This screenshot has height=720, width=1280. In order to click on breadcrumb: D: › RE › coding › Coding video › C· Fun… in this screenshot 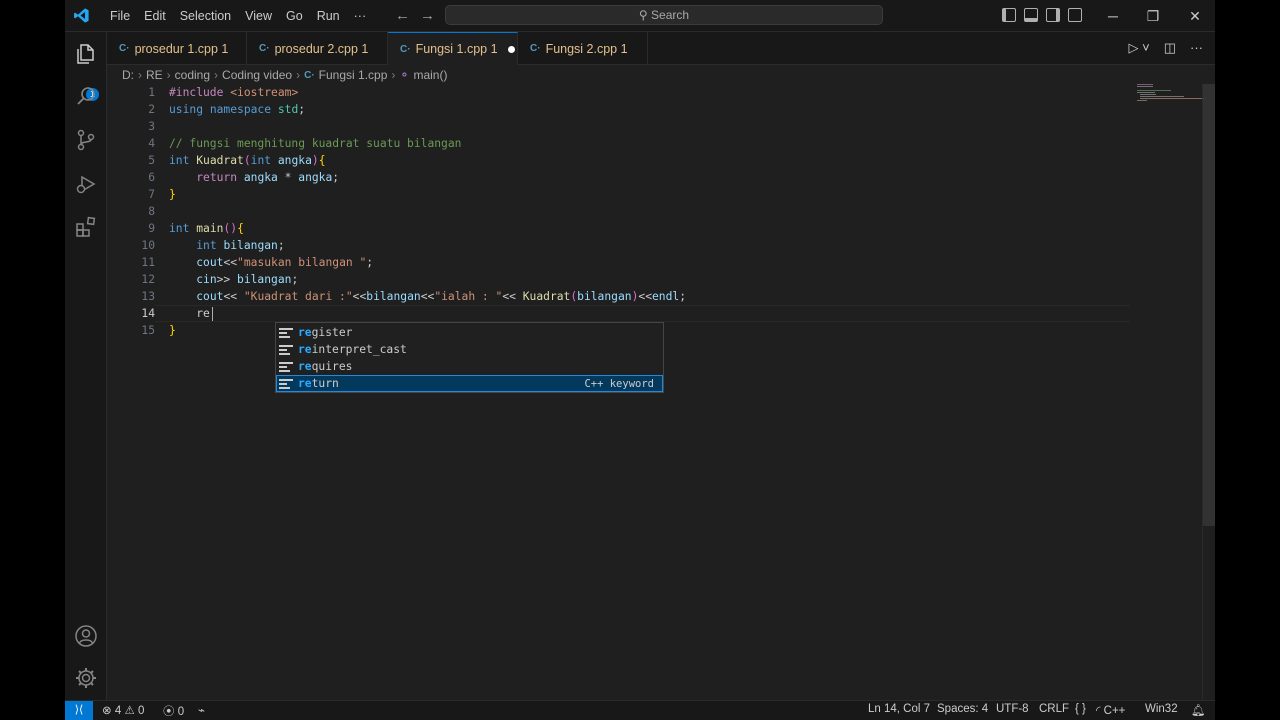, I will do `click(284, 75)`.